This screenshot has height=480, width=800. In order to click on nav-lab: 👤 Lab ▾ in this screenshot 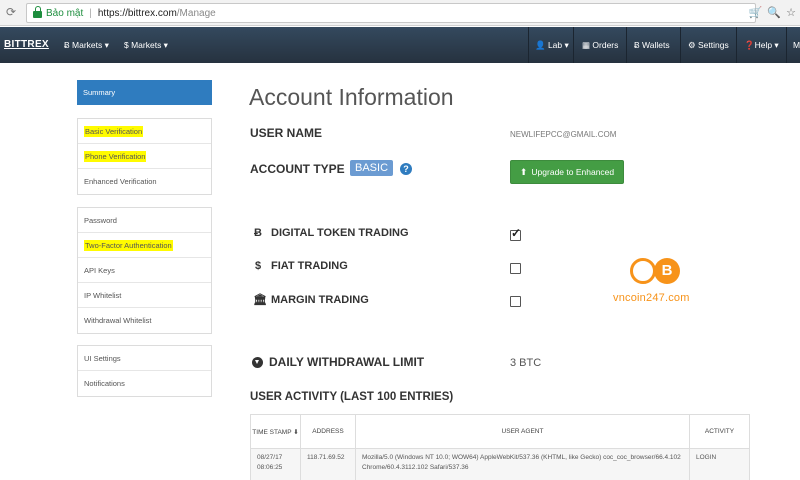, I will do `click(552, 45)`.